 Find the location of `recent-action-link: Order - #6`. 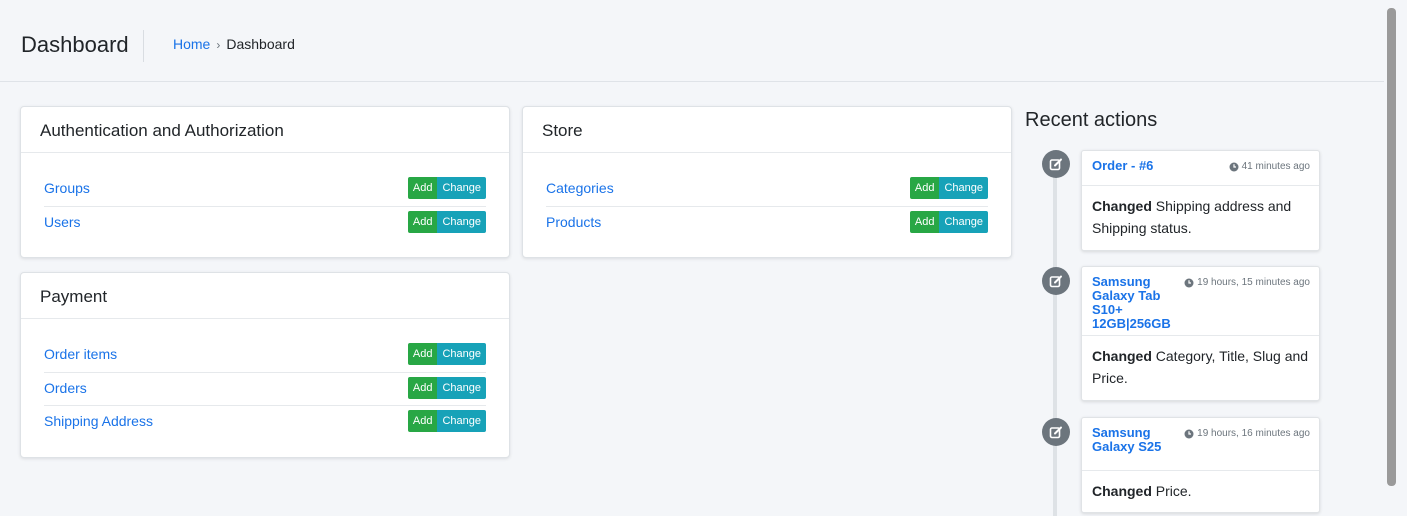

recent-action-link: Order - #6 is located at coordinates (1152, 166).